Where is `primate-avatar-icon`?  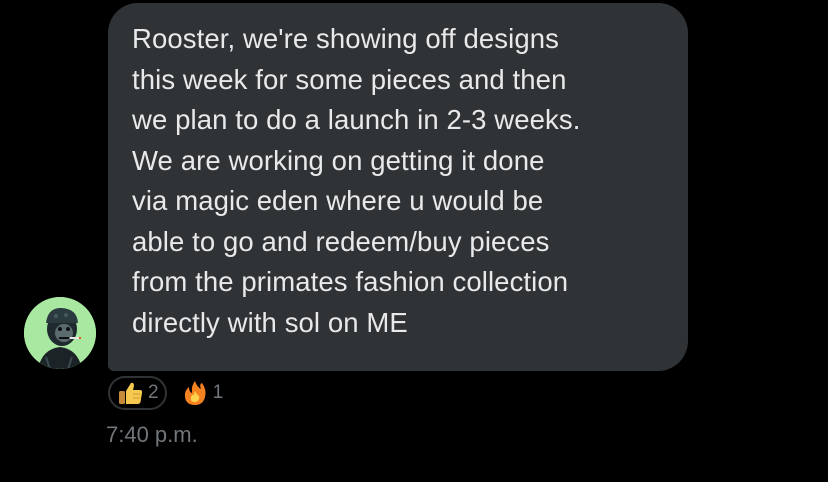
primate-avatar-icon is located at coordinates (60, 333).